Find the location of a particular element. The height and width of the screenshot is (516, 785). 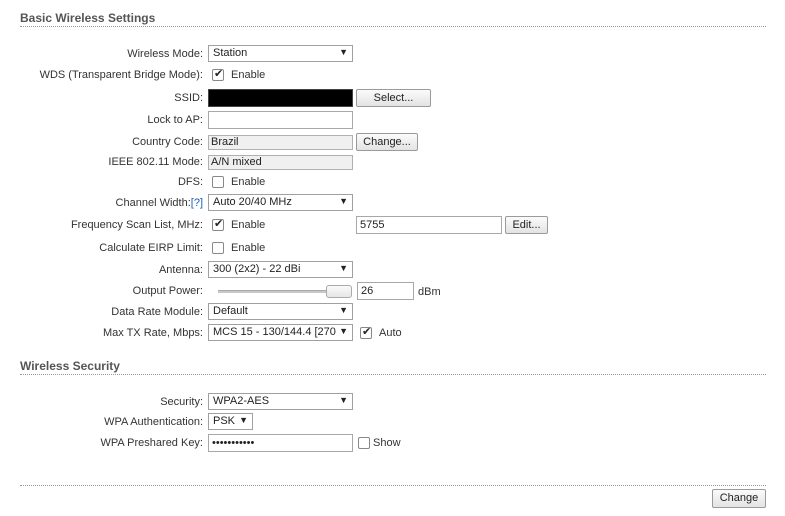

wpa-auth-row: WPA Authentication: PSK ▼ is located at coordinates (392, 423).